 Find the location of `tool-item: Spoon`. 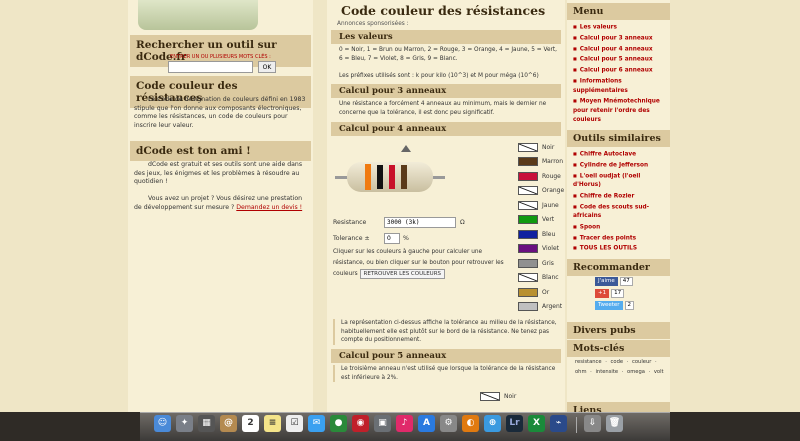

tool-item: Spoon is located at coordinates (618, 227).